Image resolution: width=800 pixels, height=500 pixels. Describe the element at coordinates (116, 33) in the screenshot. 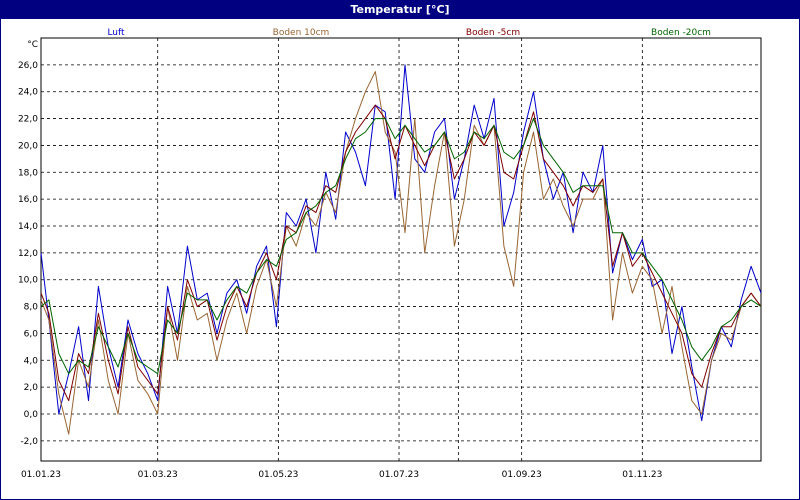

I see `legend-entry: Luft` at that location.